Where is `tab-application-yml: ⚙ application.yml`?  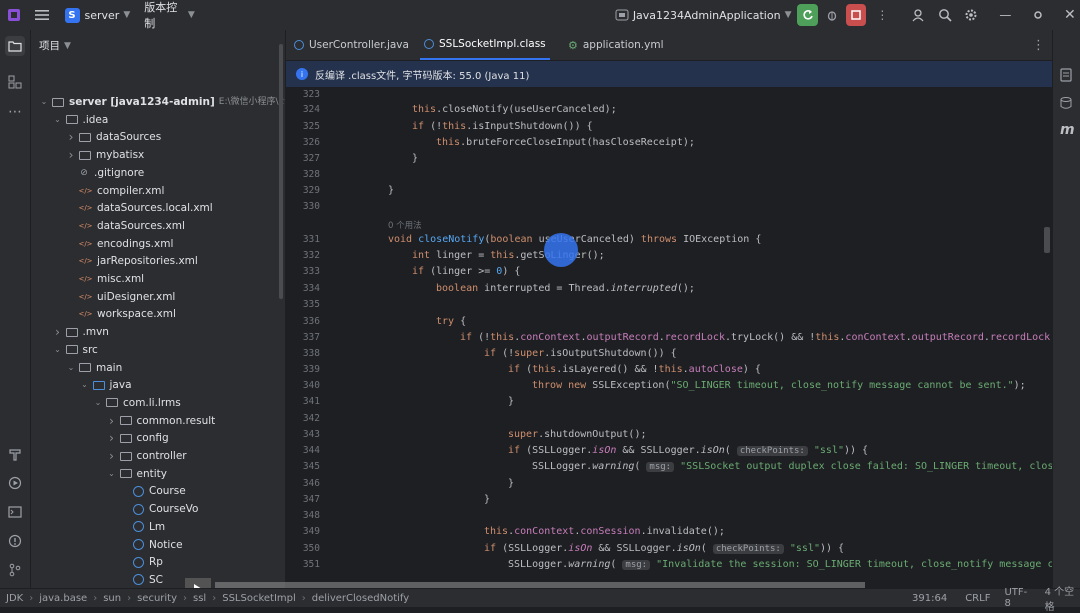
tab-application-yml: ⚙ application.yml is located at coordinates (616, 45).